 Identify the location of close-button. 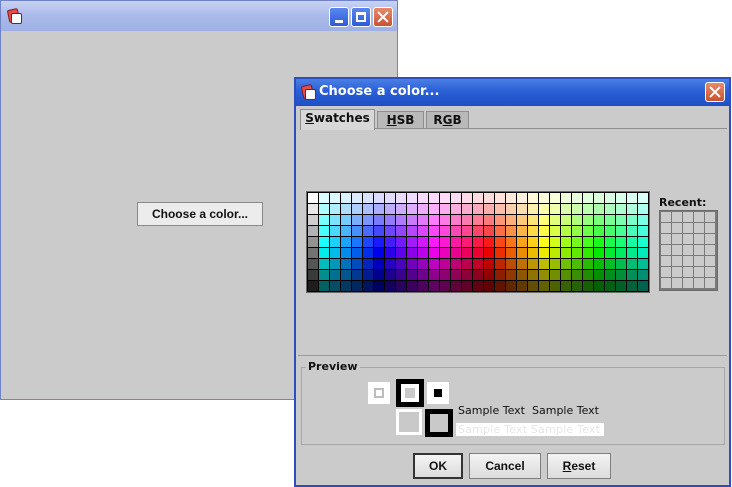
(383, 17).